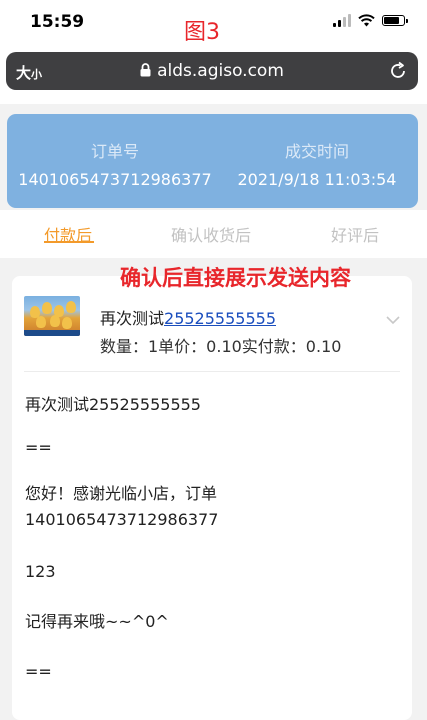 Image resolution: width=427 pixels, height=720 pixels. What do you see at coordinates (317, 179) in the screenshot?
I see `deal-time-value: 2021/9/18 11:03:54` at bounding box center [317, 179].